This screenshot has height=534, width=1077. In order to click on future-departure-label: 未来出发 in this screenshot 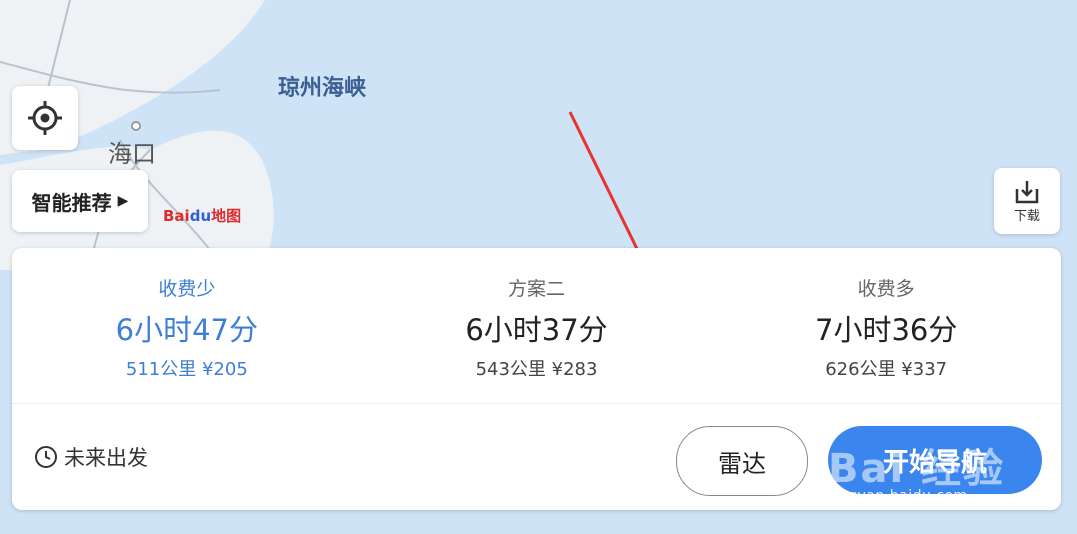, I will do `click(106, 458)`.